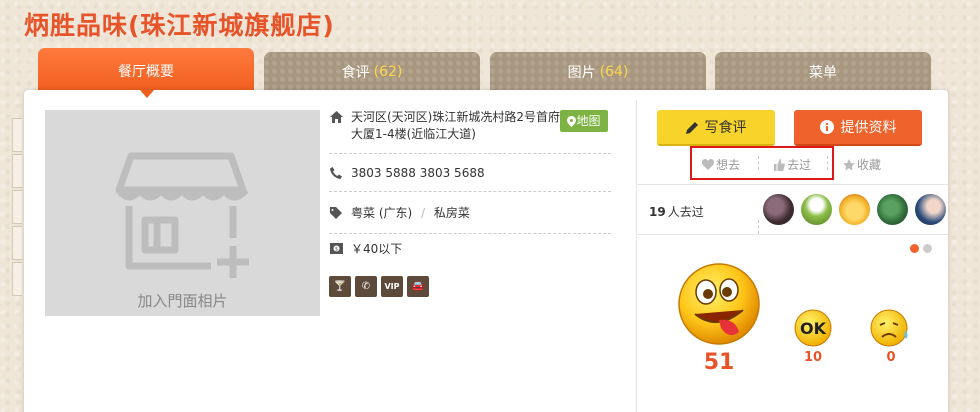 This screenshot has width=980, height=412. What do you see at coordinates (927, 248) in the screenshot?
I see `carousel-dot` at bounding box center [927, 248].